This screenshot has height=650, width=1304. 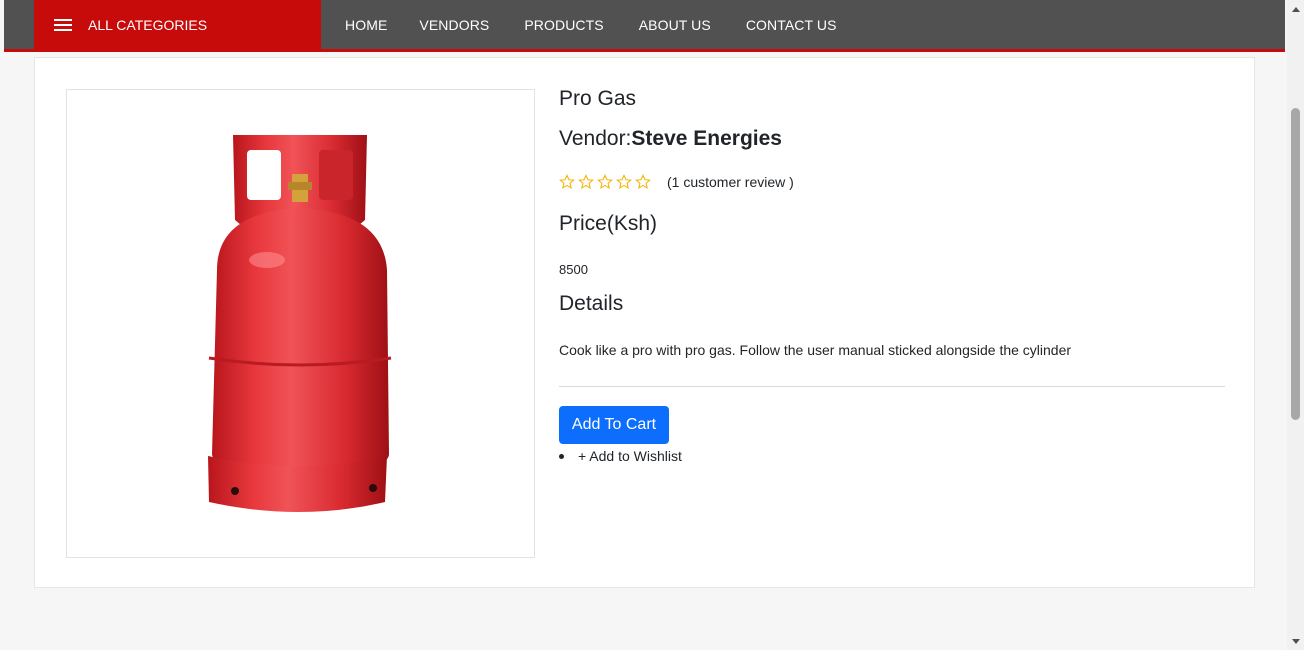 I want to click on add-to-wishlist-link: + Add to Wishlist, so click(x=630, y=456).